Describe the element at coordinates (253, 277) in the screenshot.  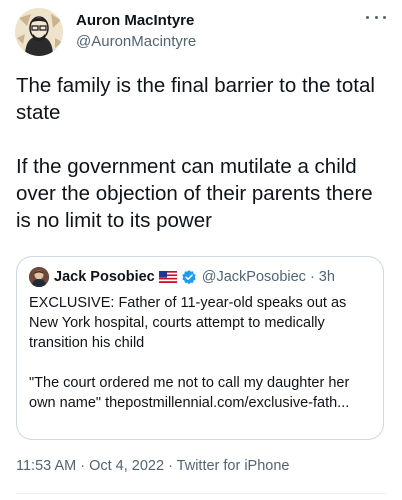
I see `quoted-author-handle: @JackPosobiec` at that location.